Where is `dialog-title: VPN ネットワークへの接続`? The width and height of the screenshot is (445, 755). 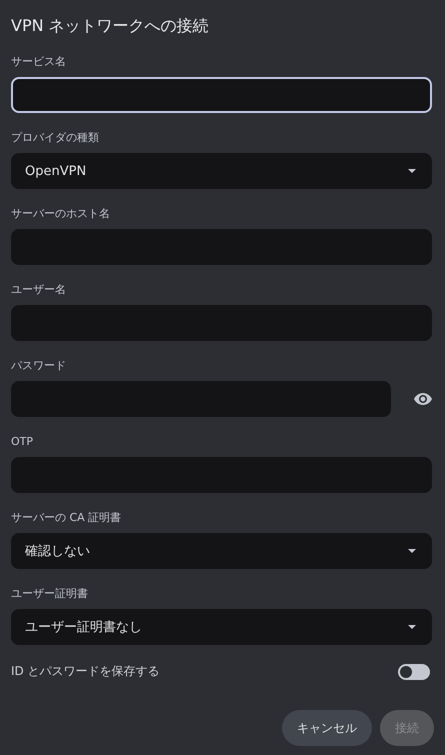 dialog-title: VPN ネットワークへの接続 is located at coordinates (110, 26).